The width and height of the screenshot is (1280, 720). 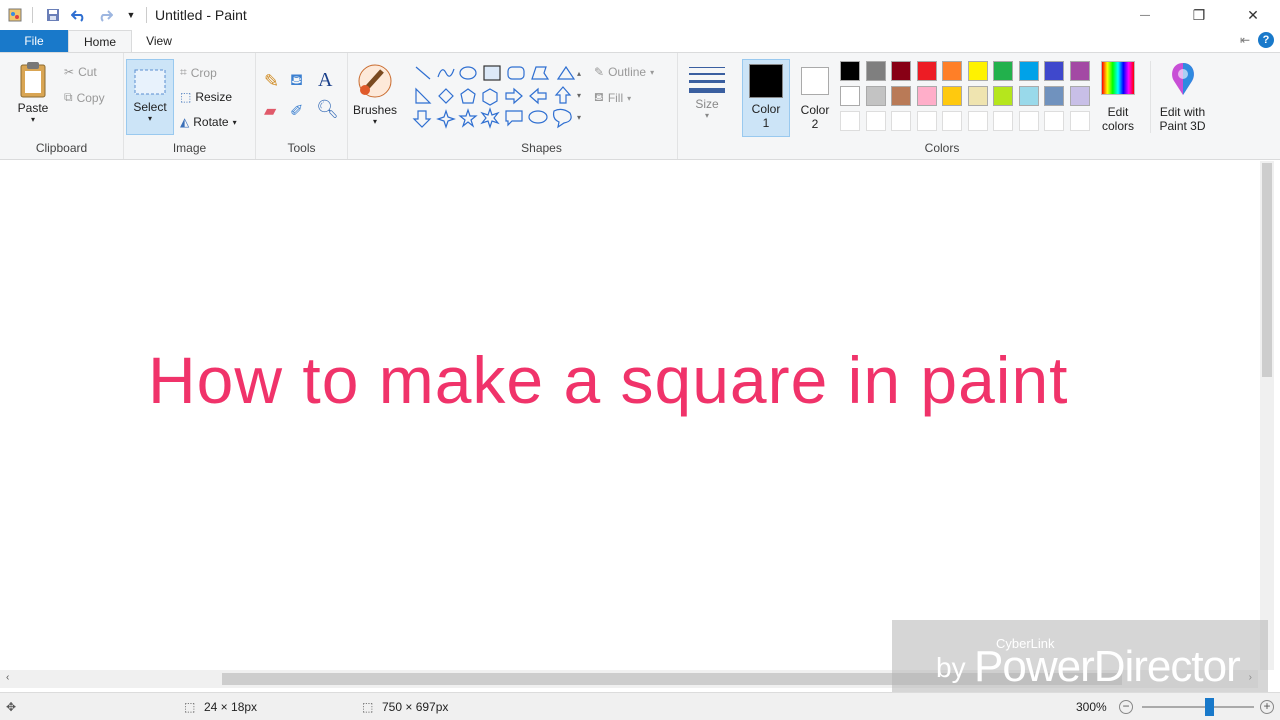 I want to click on zoom-slider-thumb, so click(x=1209, y=707).